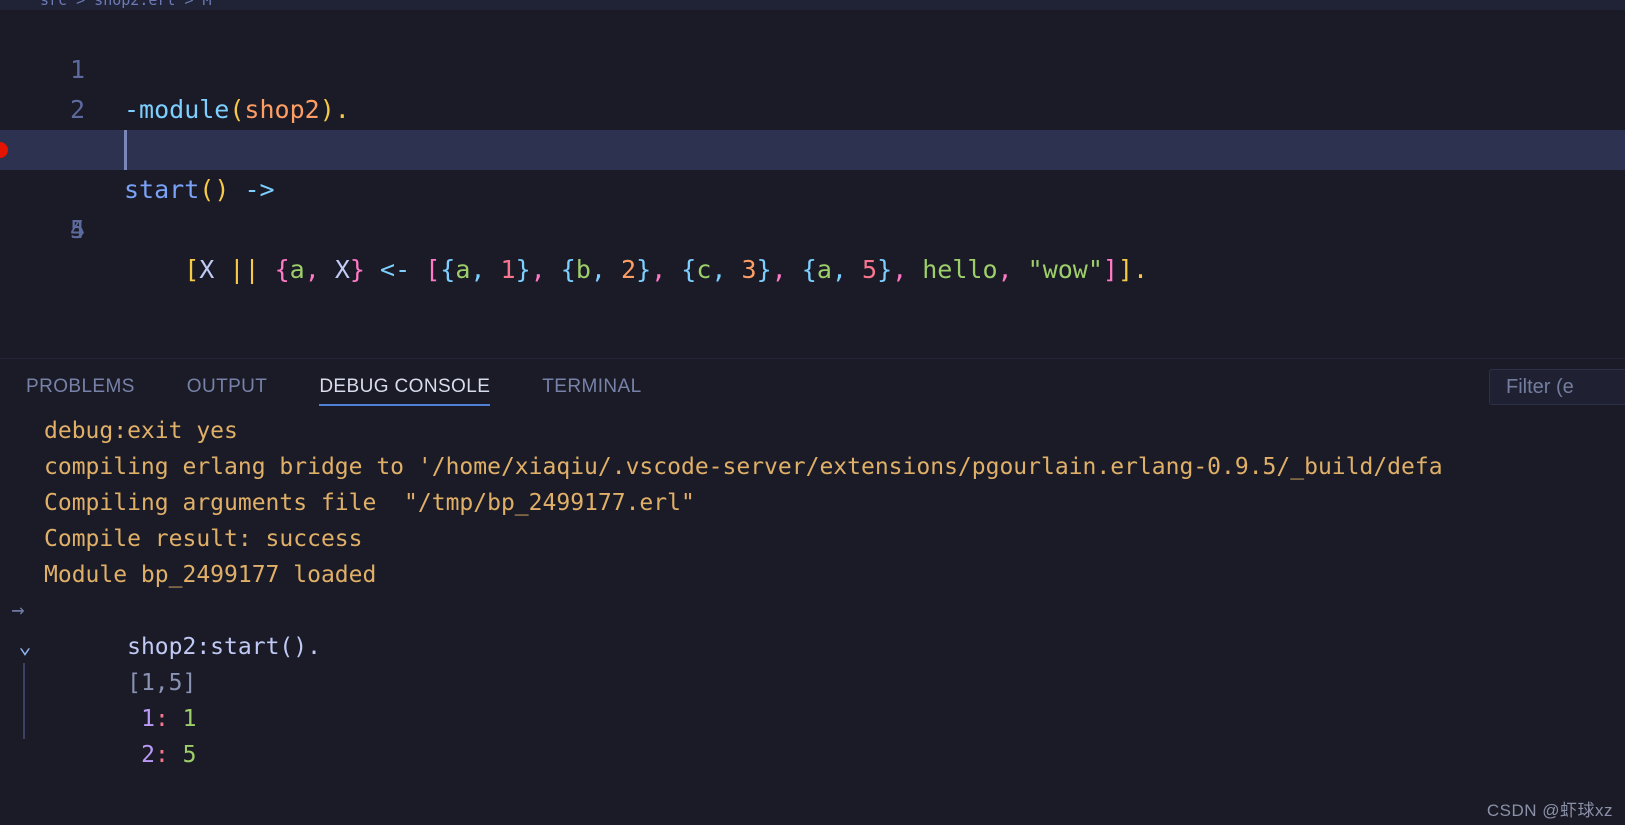  I want to click on child-value: 5, so click(189, 755).